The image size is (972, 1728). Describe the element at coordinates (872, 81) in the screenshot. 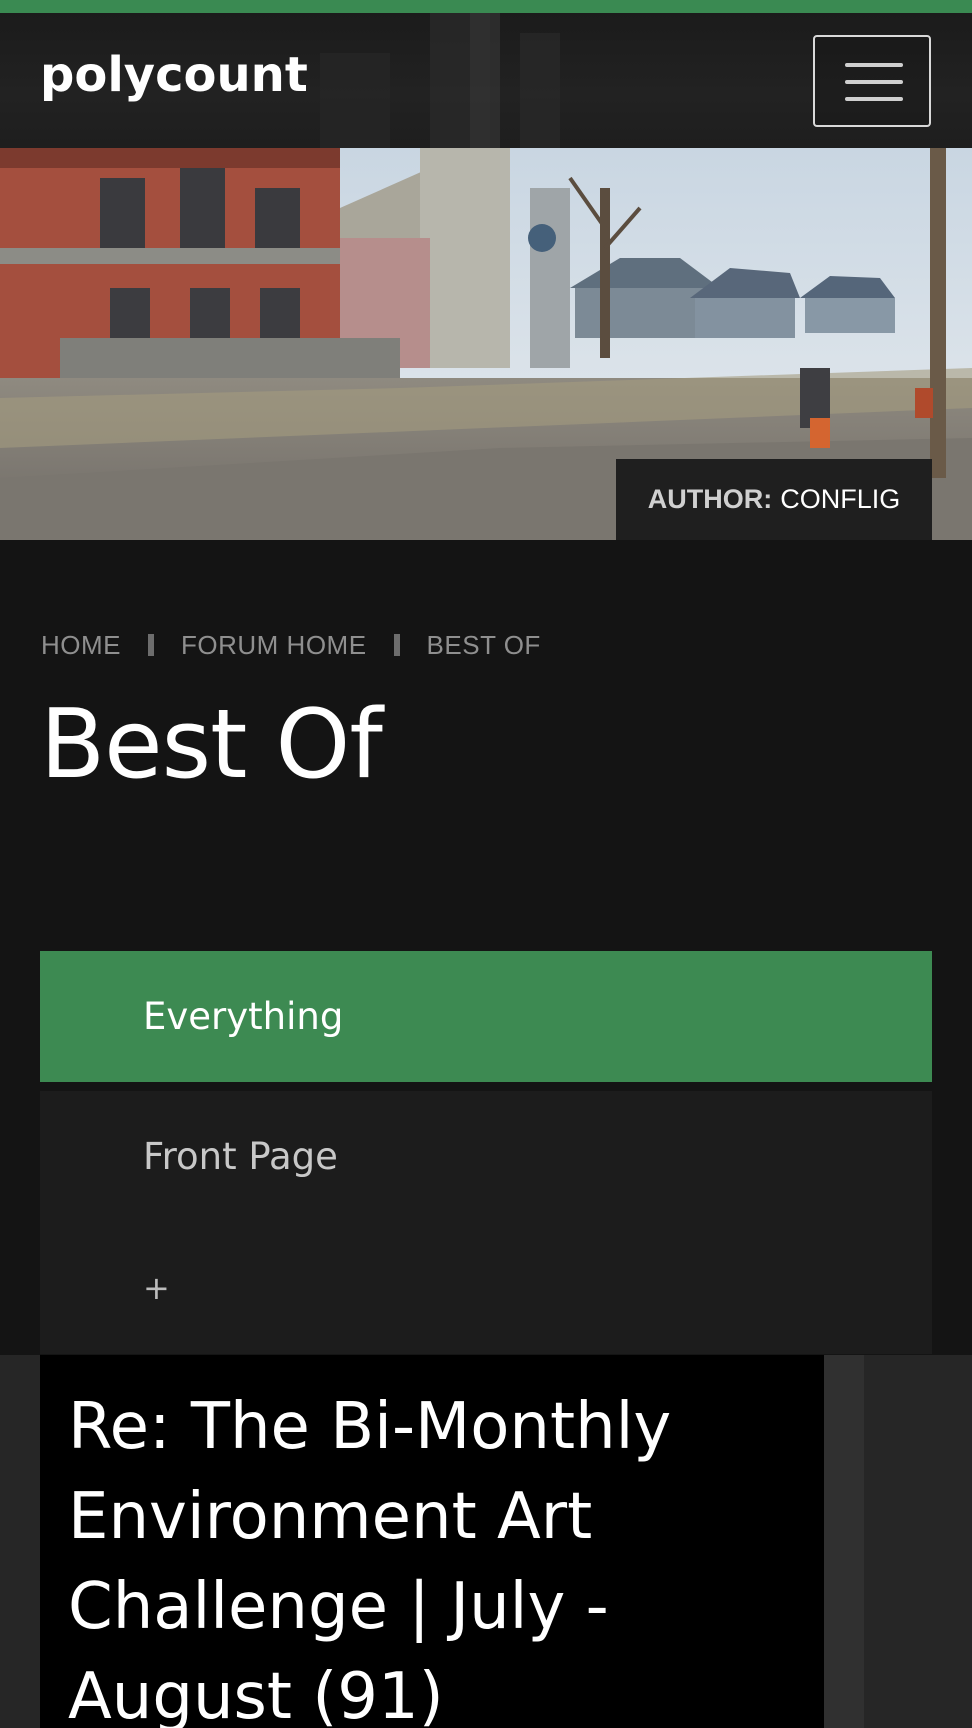

I see `menu-button` at that location.